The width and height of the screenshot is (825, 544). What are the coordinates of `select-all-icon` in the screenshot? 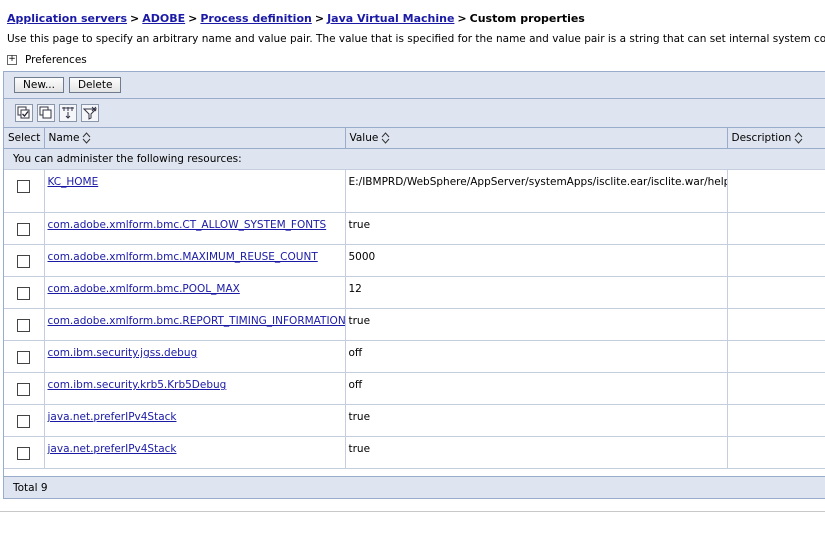 It's located at (24, 113).